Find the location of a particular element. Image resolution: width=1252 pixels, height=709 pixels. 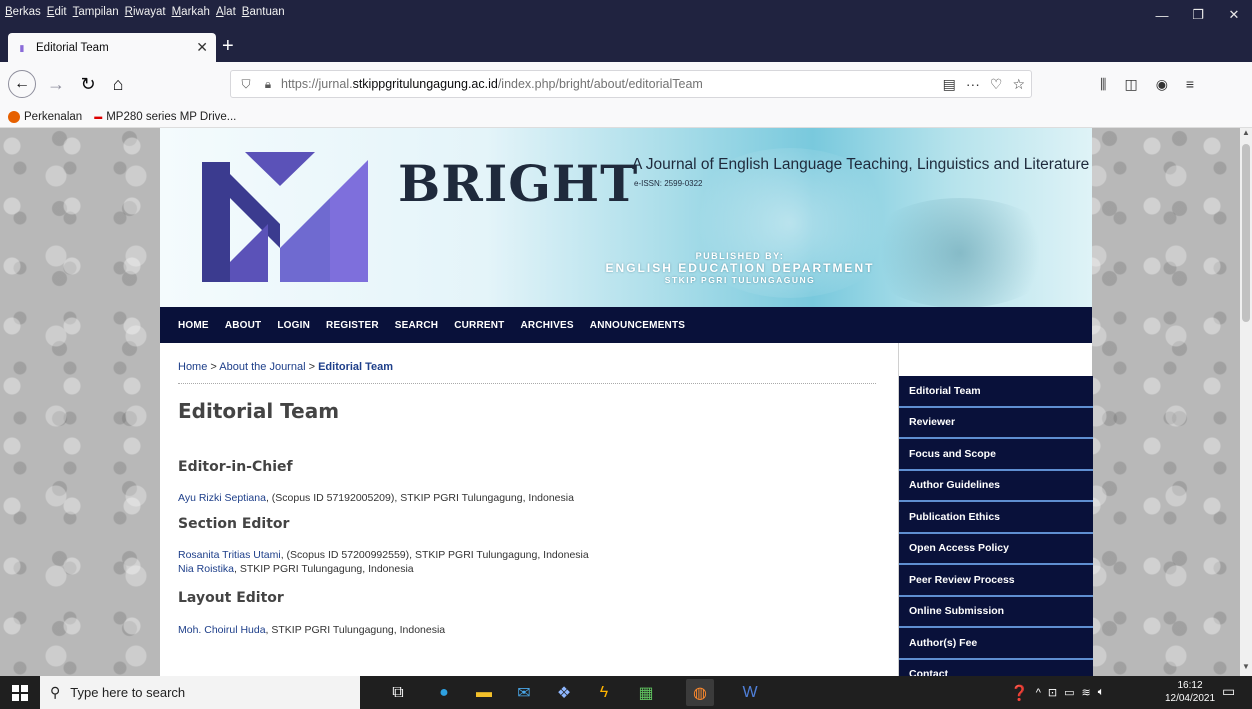

member-link: Rosanita Tritias Utami is located at coordinates (229, 555).